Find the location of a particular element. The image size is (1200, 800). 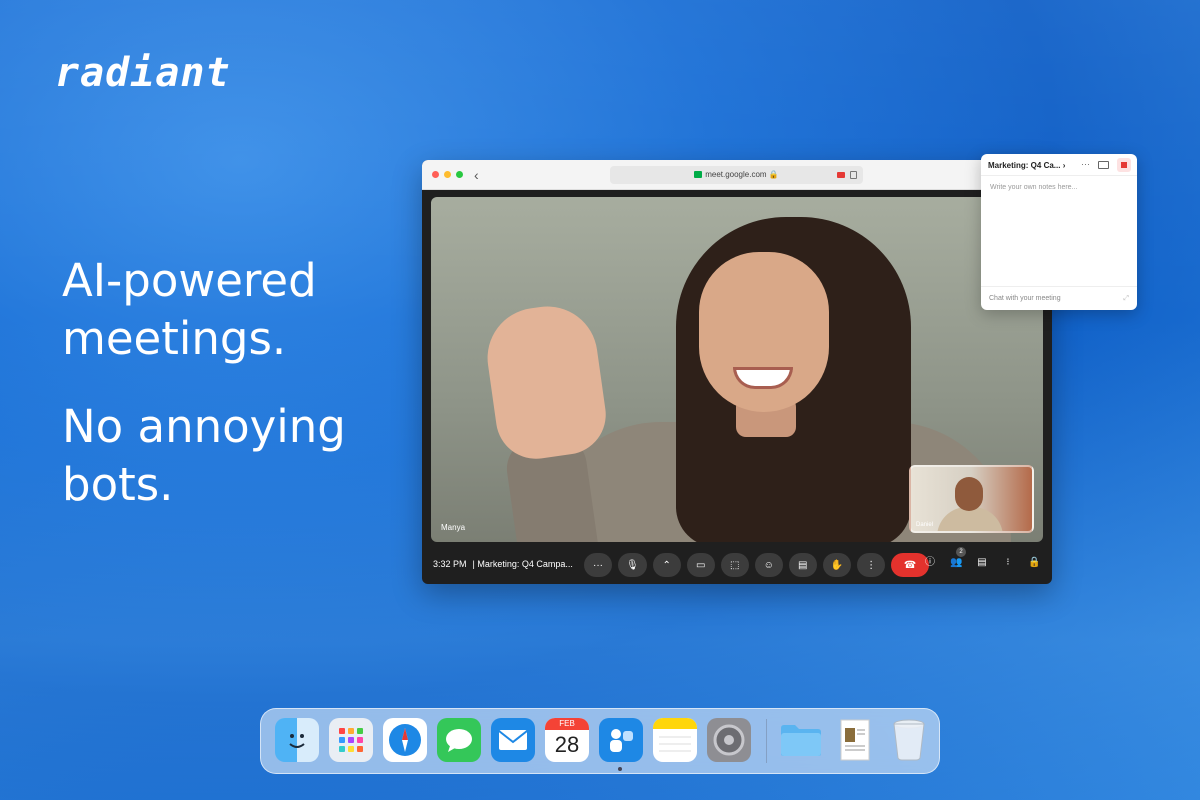

captions-button: ▤ is located at coordinates (802, 565).